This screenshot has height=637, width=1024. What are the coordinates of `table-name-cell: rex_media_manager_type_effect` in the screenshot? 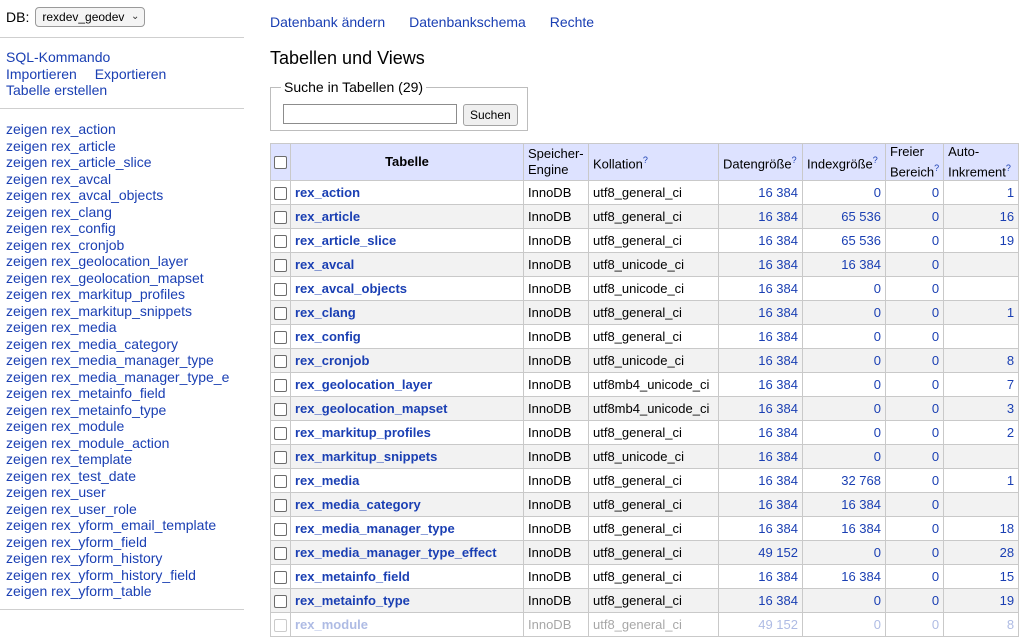 It's located at (407, 553).